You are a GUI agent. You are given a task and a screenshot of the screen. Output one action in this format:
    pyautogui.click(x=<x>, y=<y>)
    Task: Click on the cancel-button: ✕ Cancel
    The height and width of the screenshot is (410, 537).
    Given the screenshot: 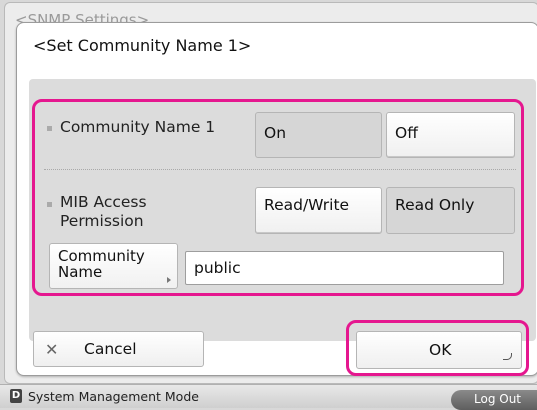 What is the action you would take?
    pyautogui.click(x=118, y=349)
    